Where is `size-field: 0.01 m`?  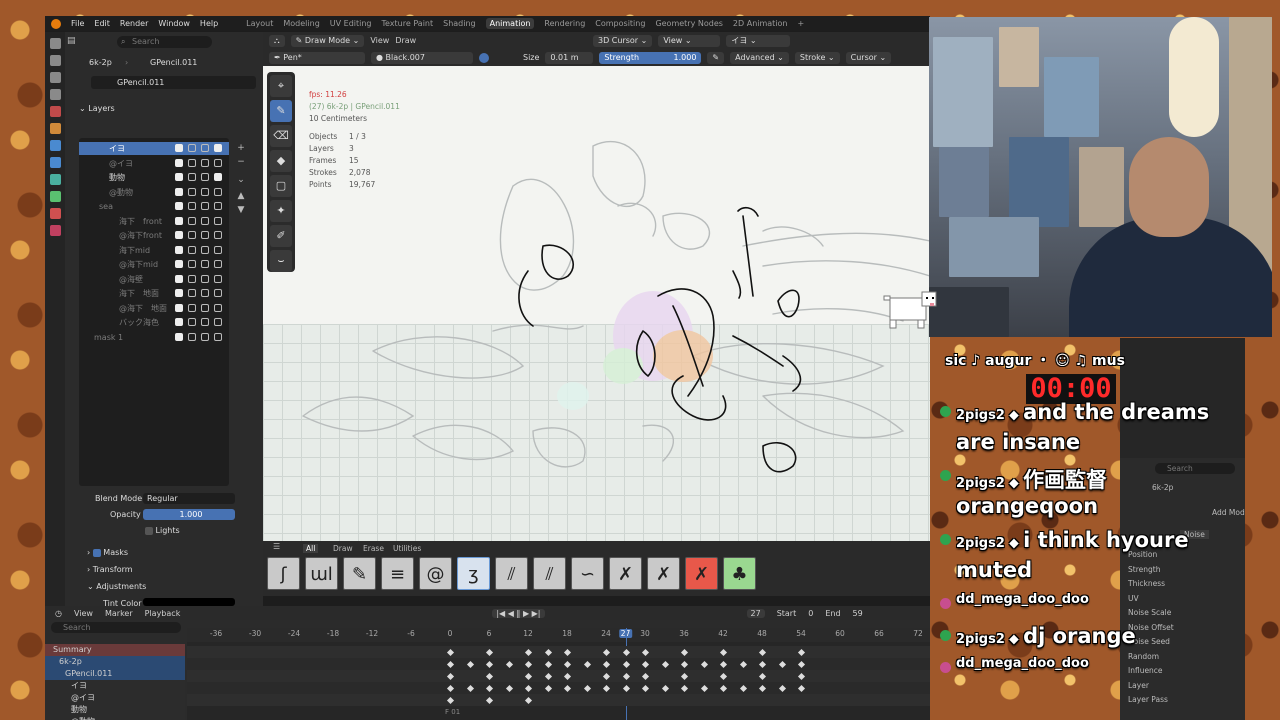
size-field: 0.01 m is located at coordinates (569, 58).